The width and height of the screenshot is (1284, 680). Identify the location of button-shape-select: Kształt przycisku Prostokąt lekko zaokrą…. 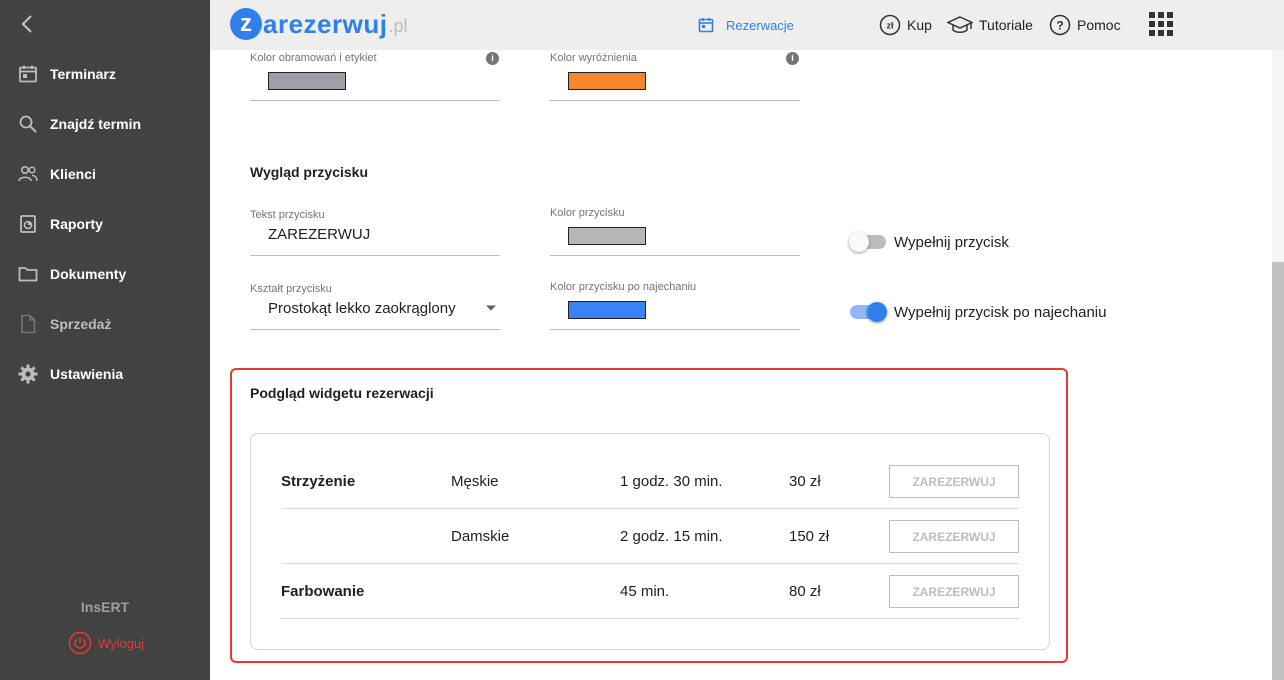
(375, 306).